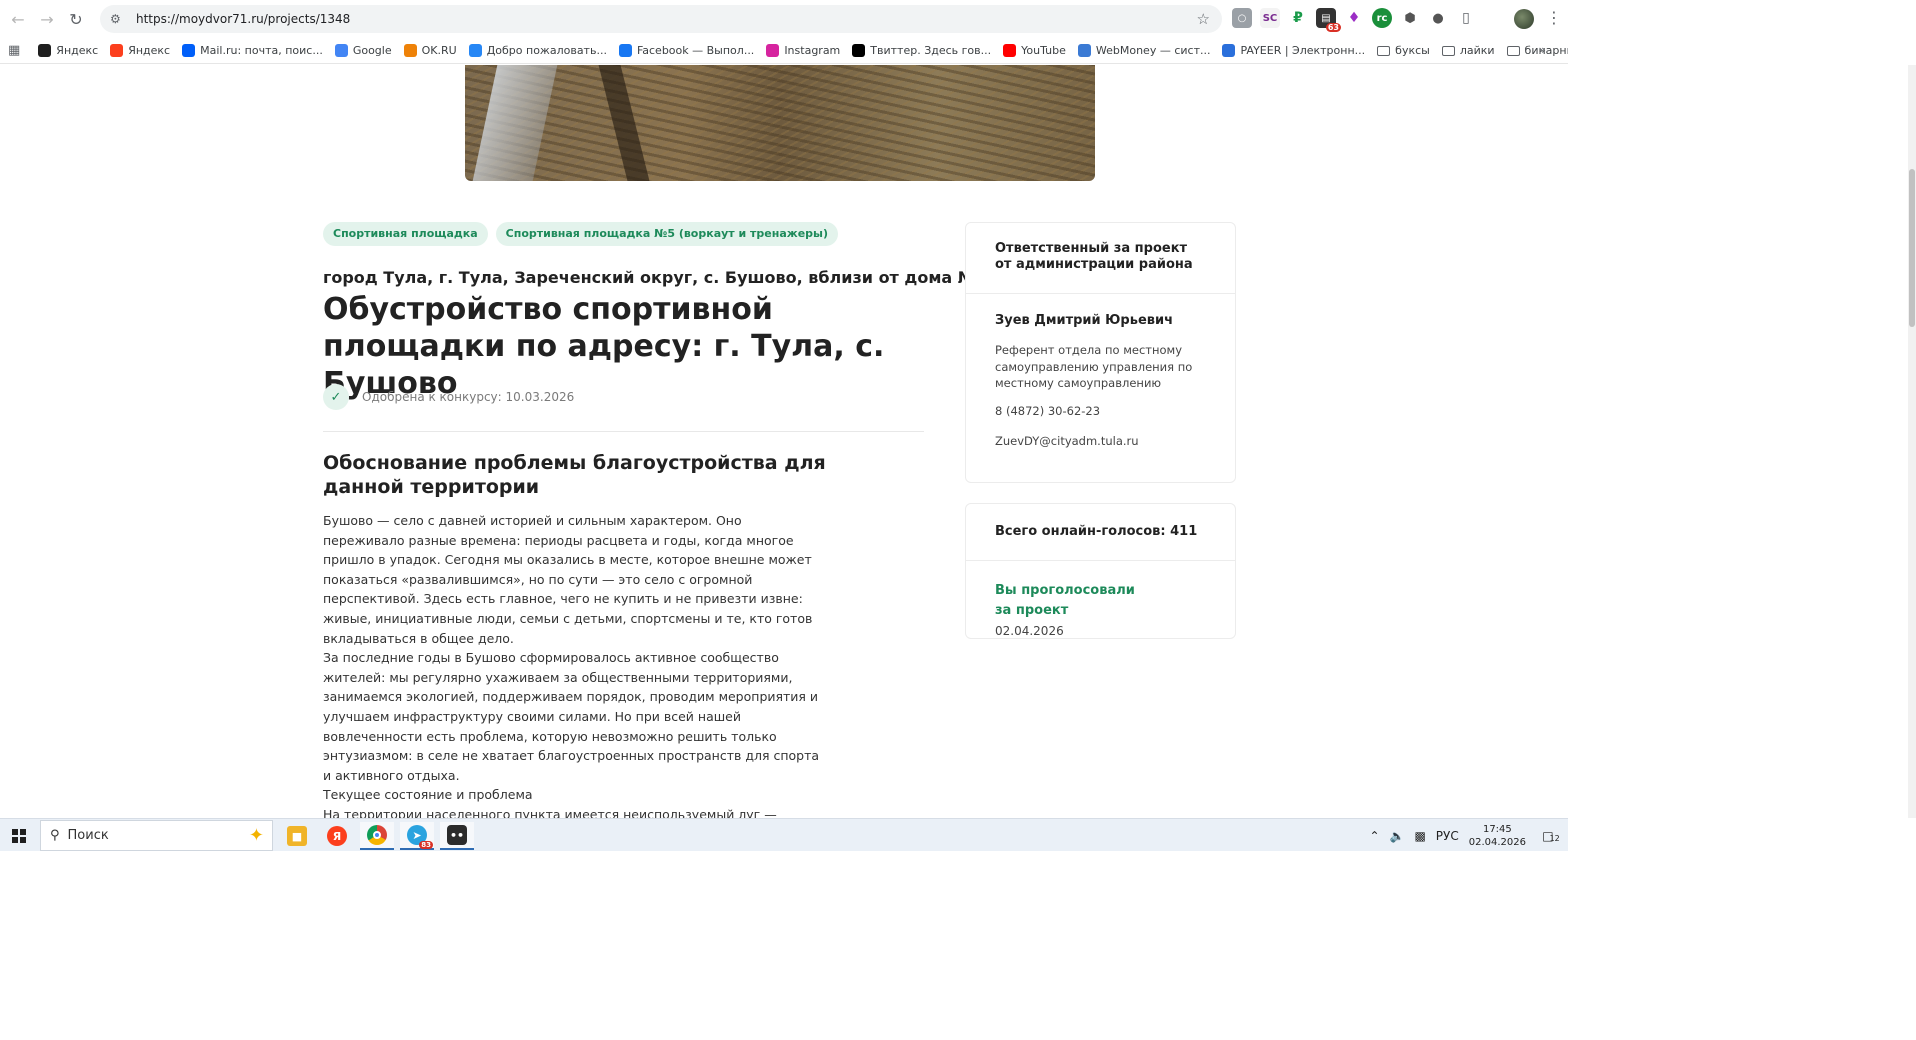  Describe the element at coordinates (1242, 18) in the screenshot. I see `globe-extension-icon: ○` at that location.